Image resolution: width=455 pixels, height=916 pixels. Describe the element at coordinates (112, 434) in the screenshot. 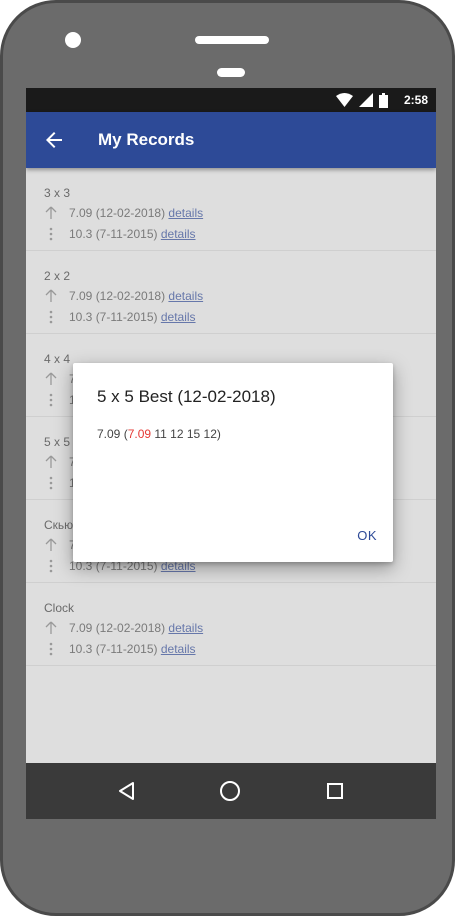

I see `dialog-body-prefix: 7.09 (` at that location.